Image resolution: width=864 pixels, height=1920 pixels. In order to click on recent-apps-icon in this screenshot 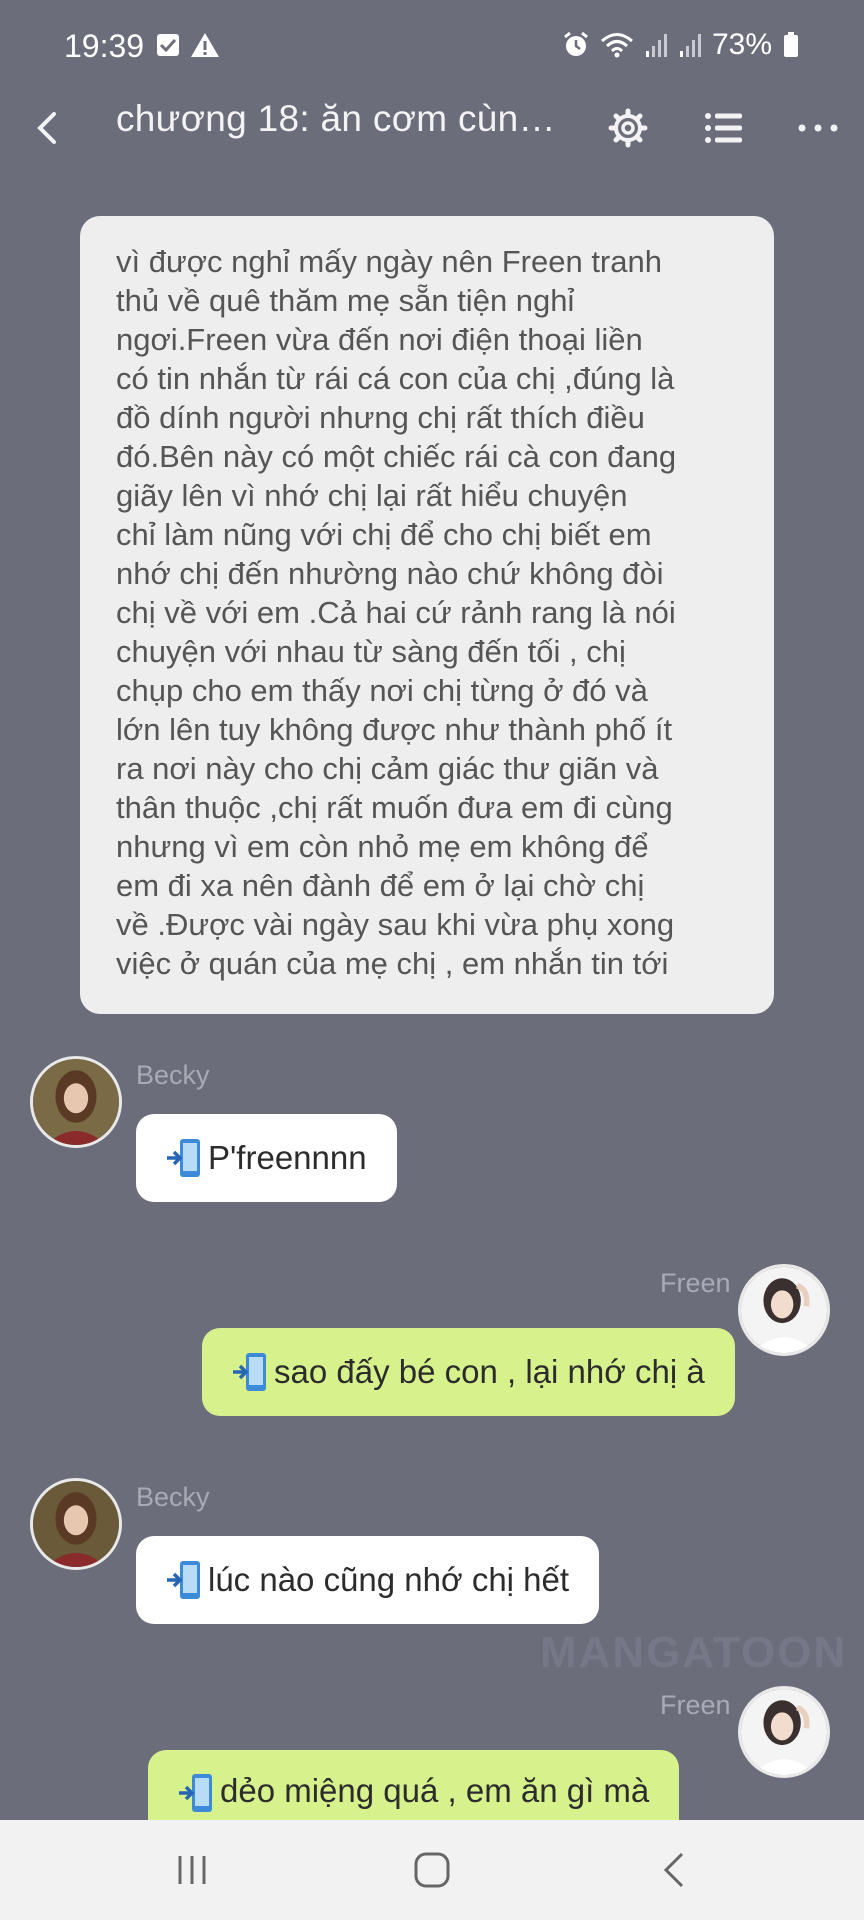, I will do `click(192, 1870)`.